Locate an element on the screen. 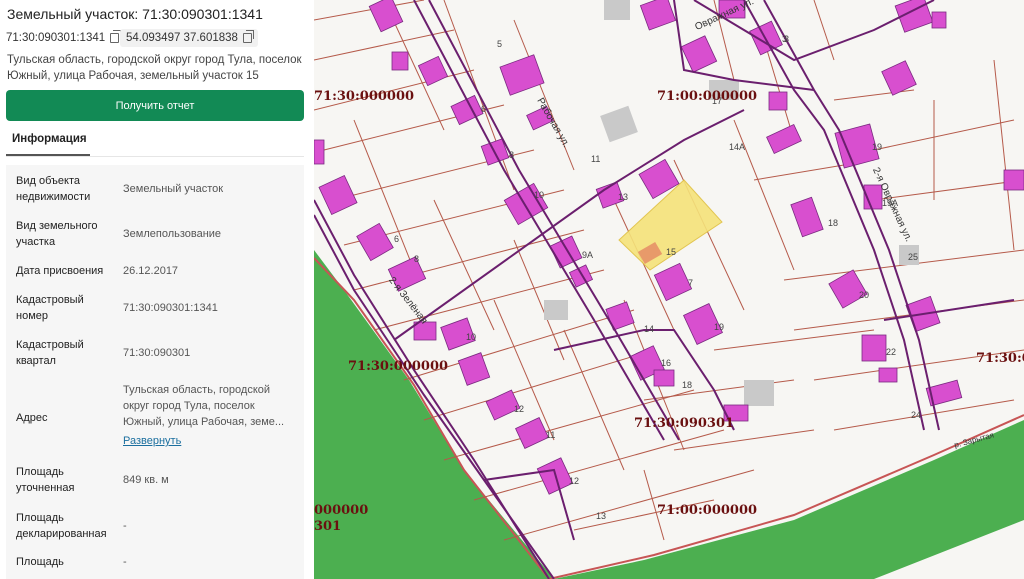  parcel-number: 14А is located at coordinates (737, 147).